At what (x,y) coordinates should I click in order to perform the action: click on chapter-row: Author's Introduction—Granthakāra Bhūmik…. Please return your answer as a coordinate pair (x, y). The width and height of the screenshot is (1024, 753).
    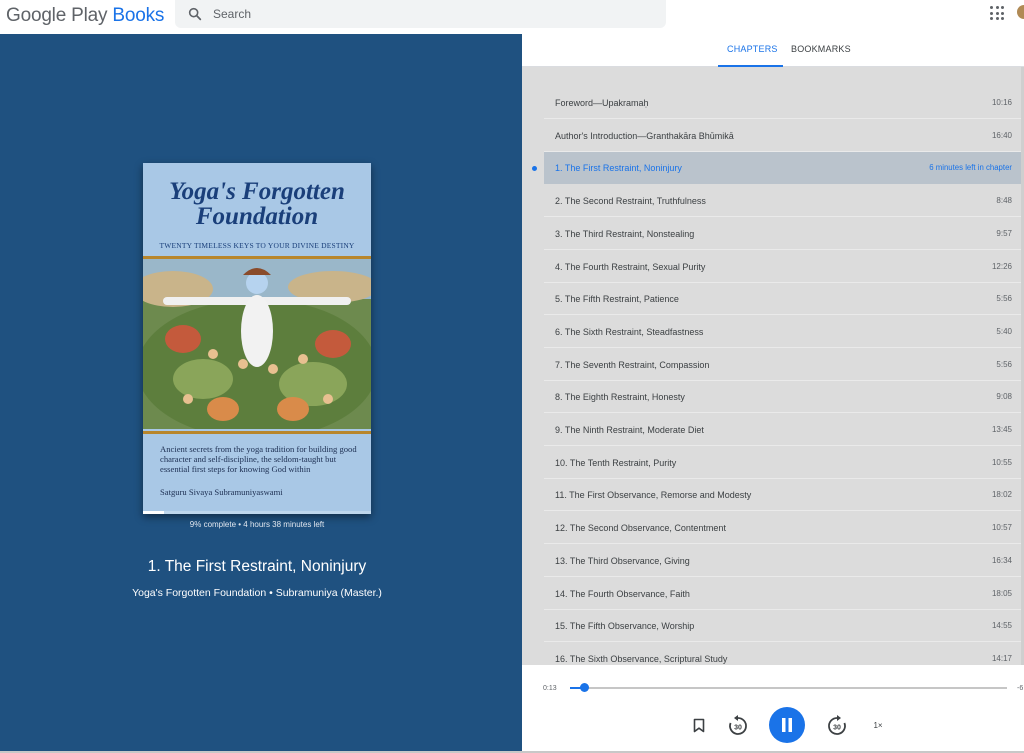
    Looking at the image, I should click on (783, 136).